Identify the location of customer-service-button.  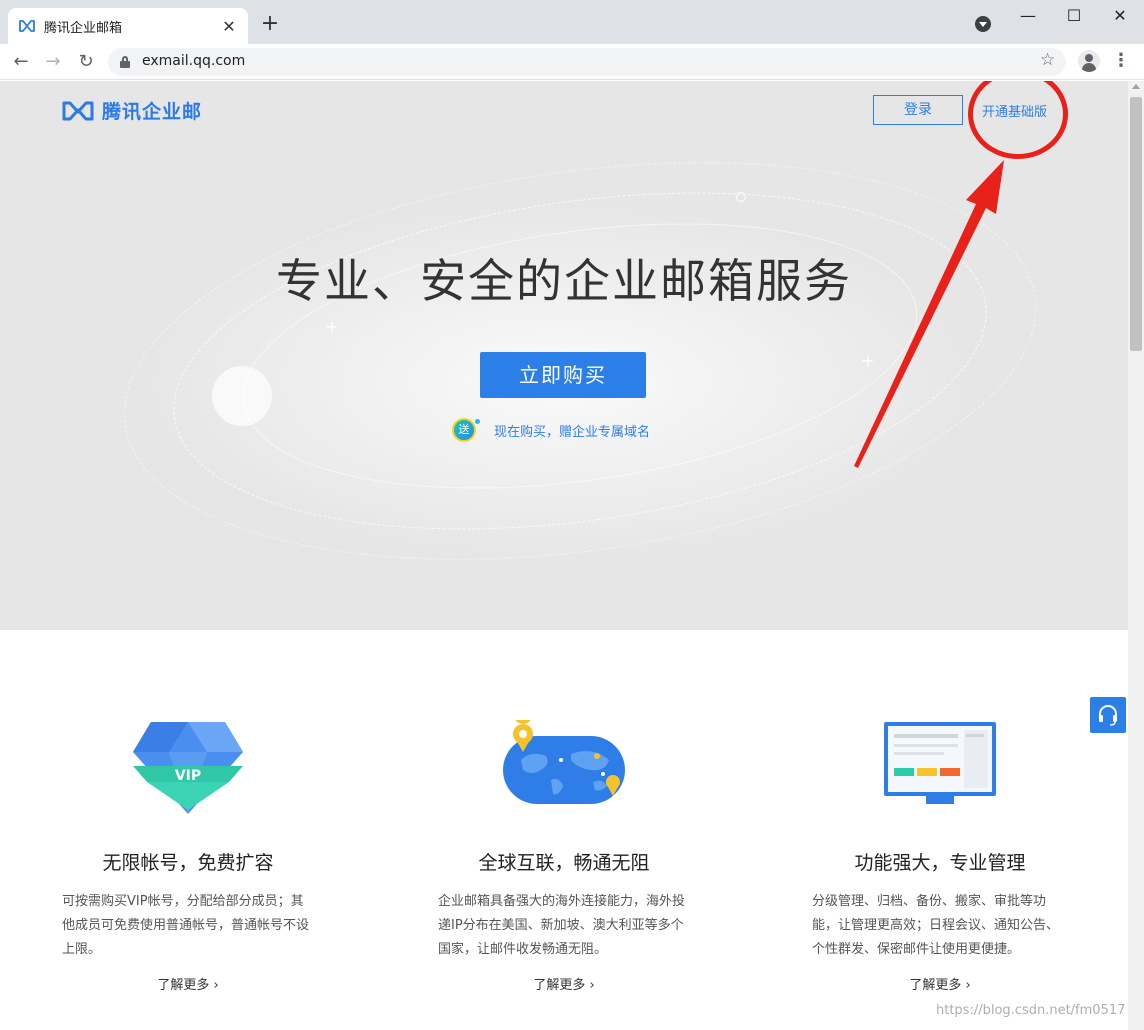
(1108, 715).